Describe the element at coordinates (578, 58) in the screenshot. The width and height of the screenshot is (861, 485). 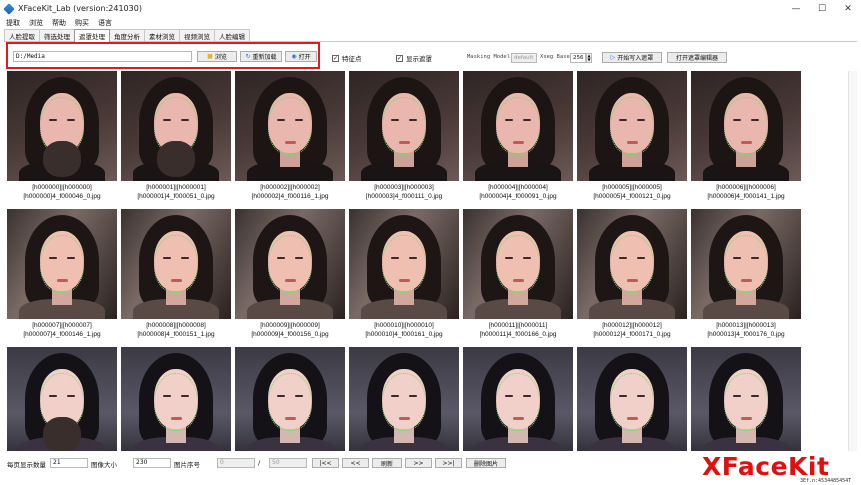
I see `xseg-base-field: 256` at that location.